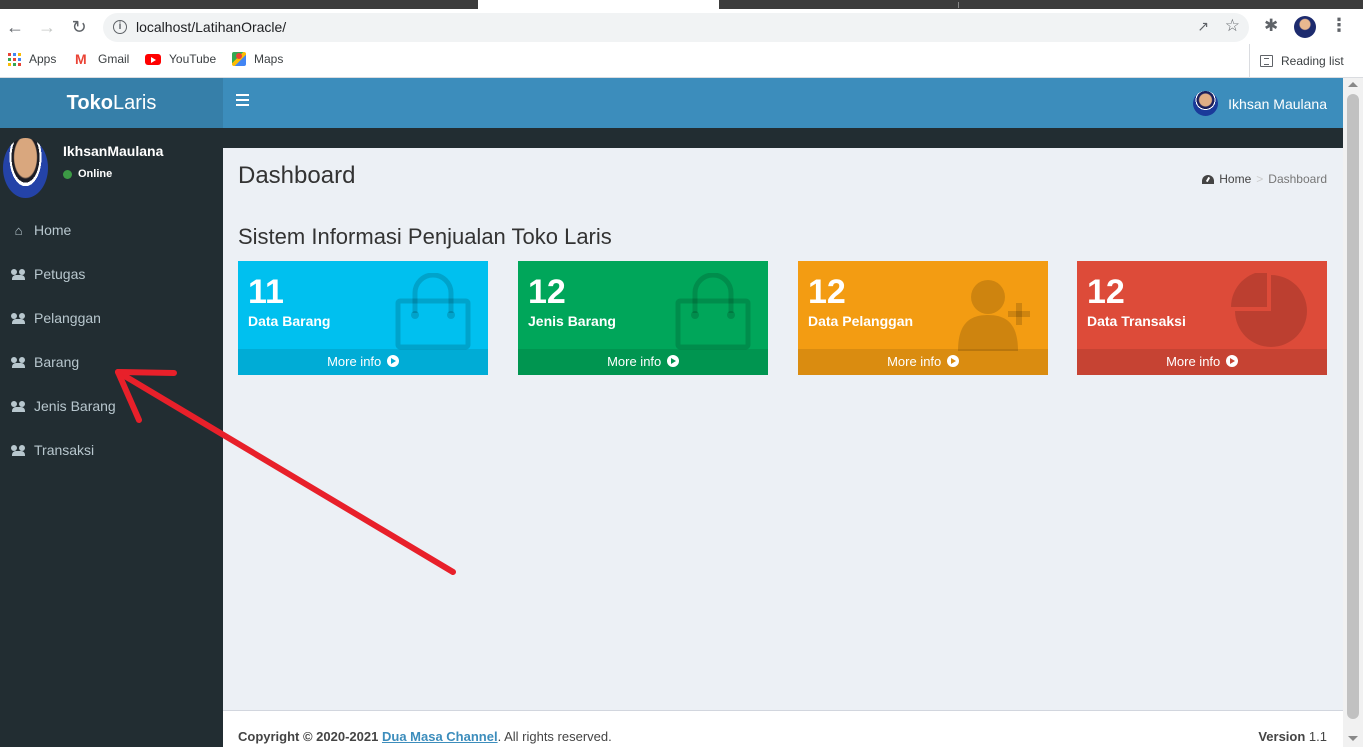  What do you see at coordinates (111, 450) in the screenshot?
I see `sidebar-item-transaksi: Transaksi` at bounding box center [111, 450].